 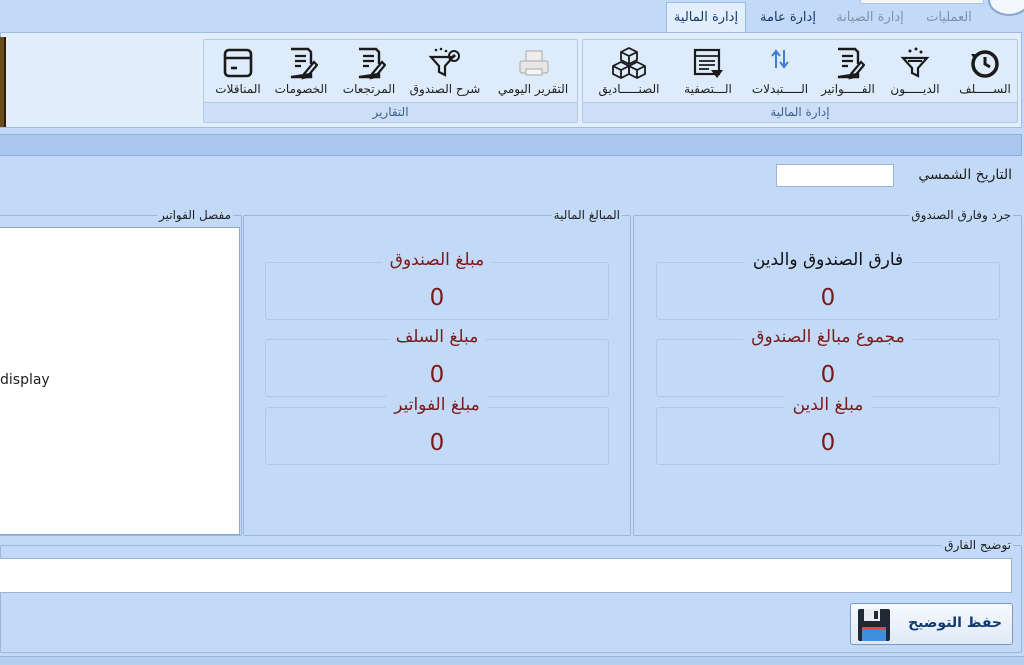 What do you see at coordinates (780, 72) in the screenshot?
I see `exchanges-button: الـــــتبدلات` at bounding box center [780, 72].